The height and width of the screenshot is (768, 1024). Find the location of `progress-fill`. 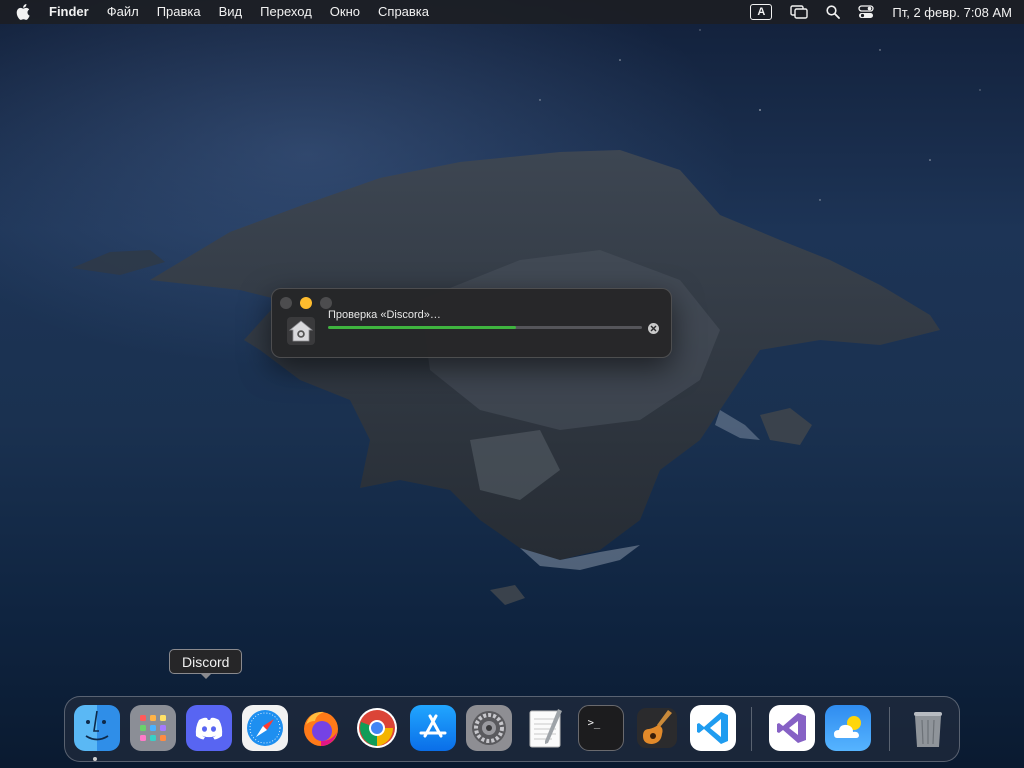

progress-fill is located at coordinates (422, 327).